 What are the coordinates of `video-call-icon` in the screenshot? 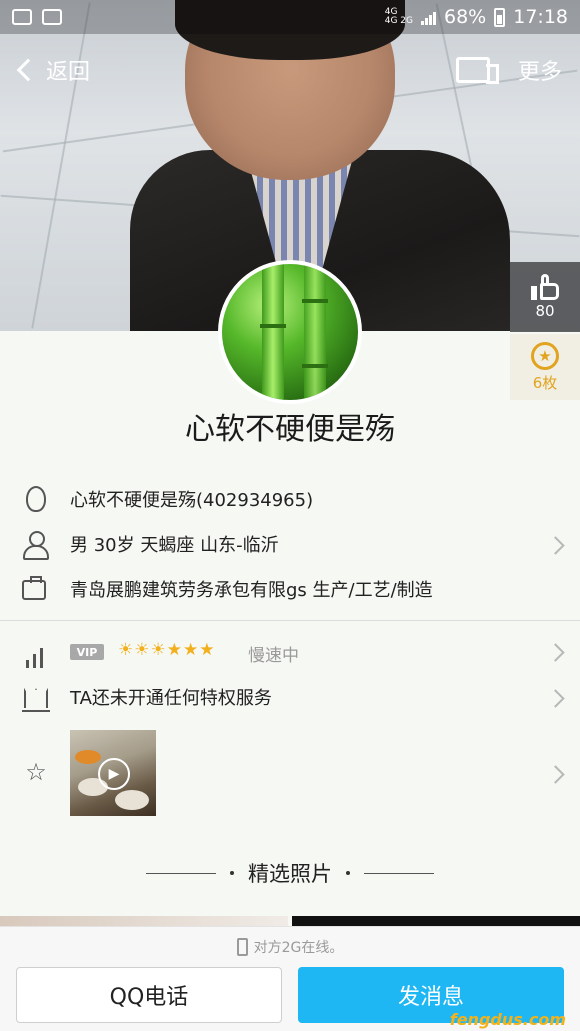 It's located at (477, 70).